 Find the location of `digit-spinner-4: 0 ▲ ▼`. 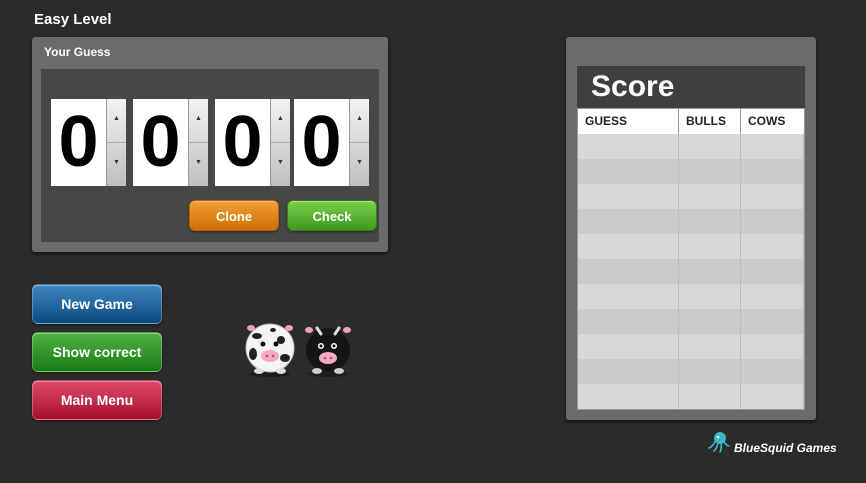

digit-spinner-4: 0 ▲ ▼ is located at coordinates (331, 142).